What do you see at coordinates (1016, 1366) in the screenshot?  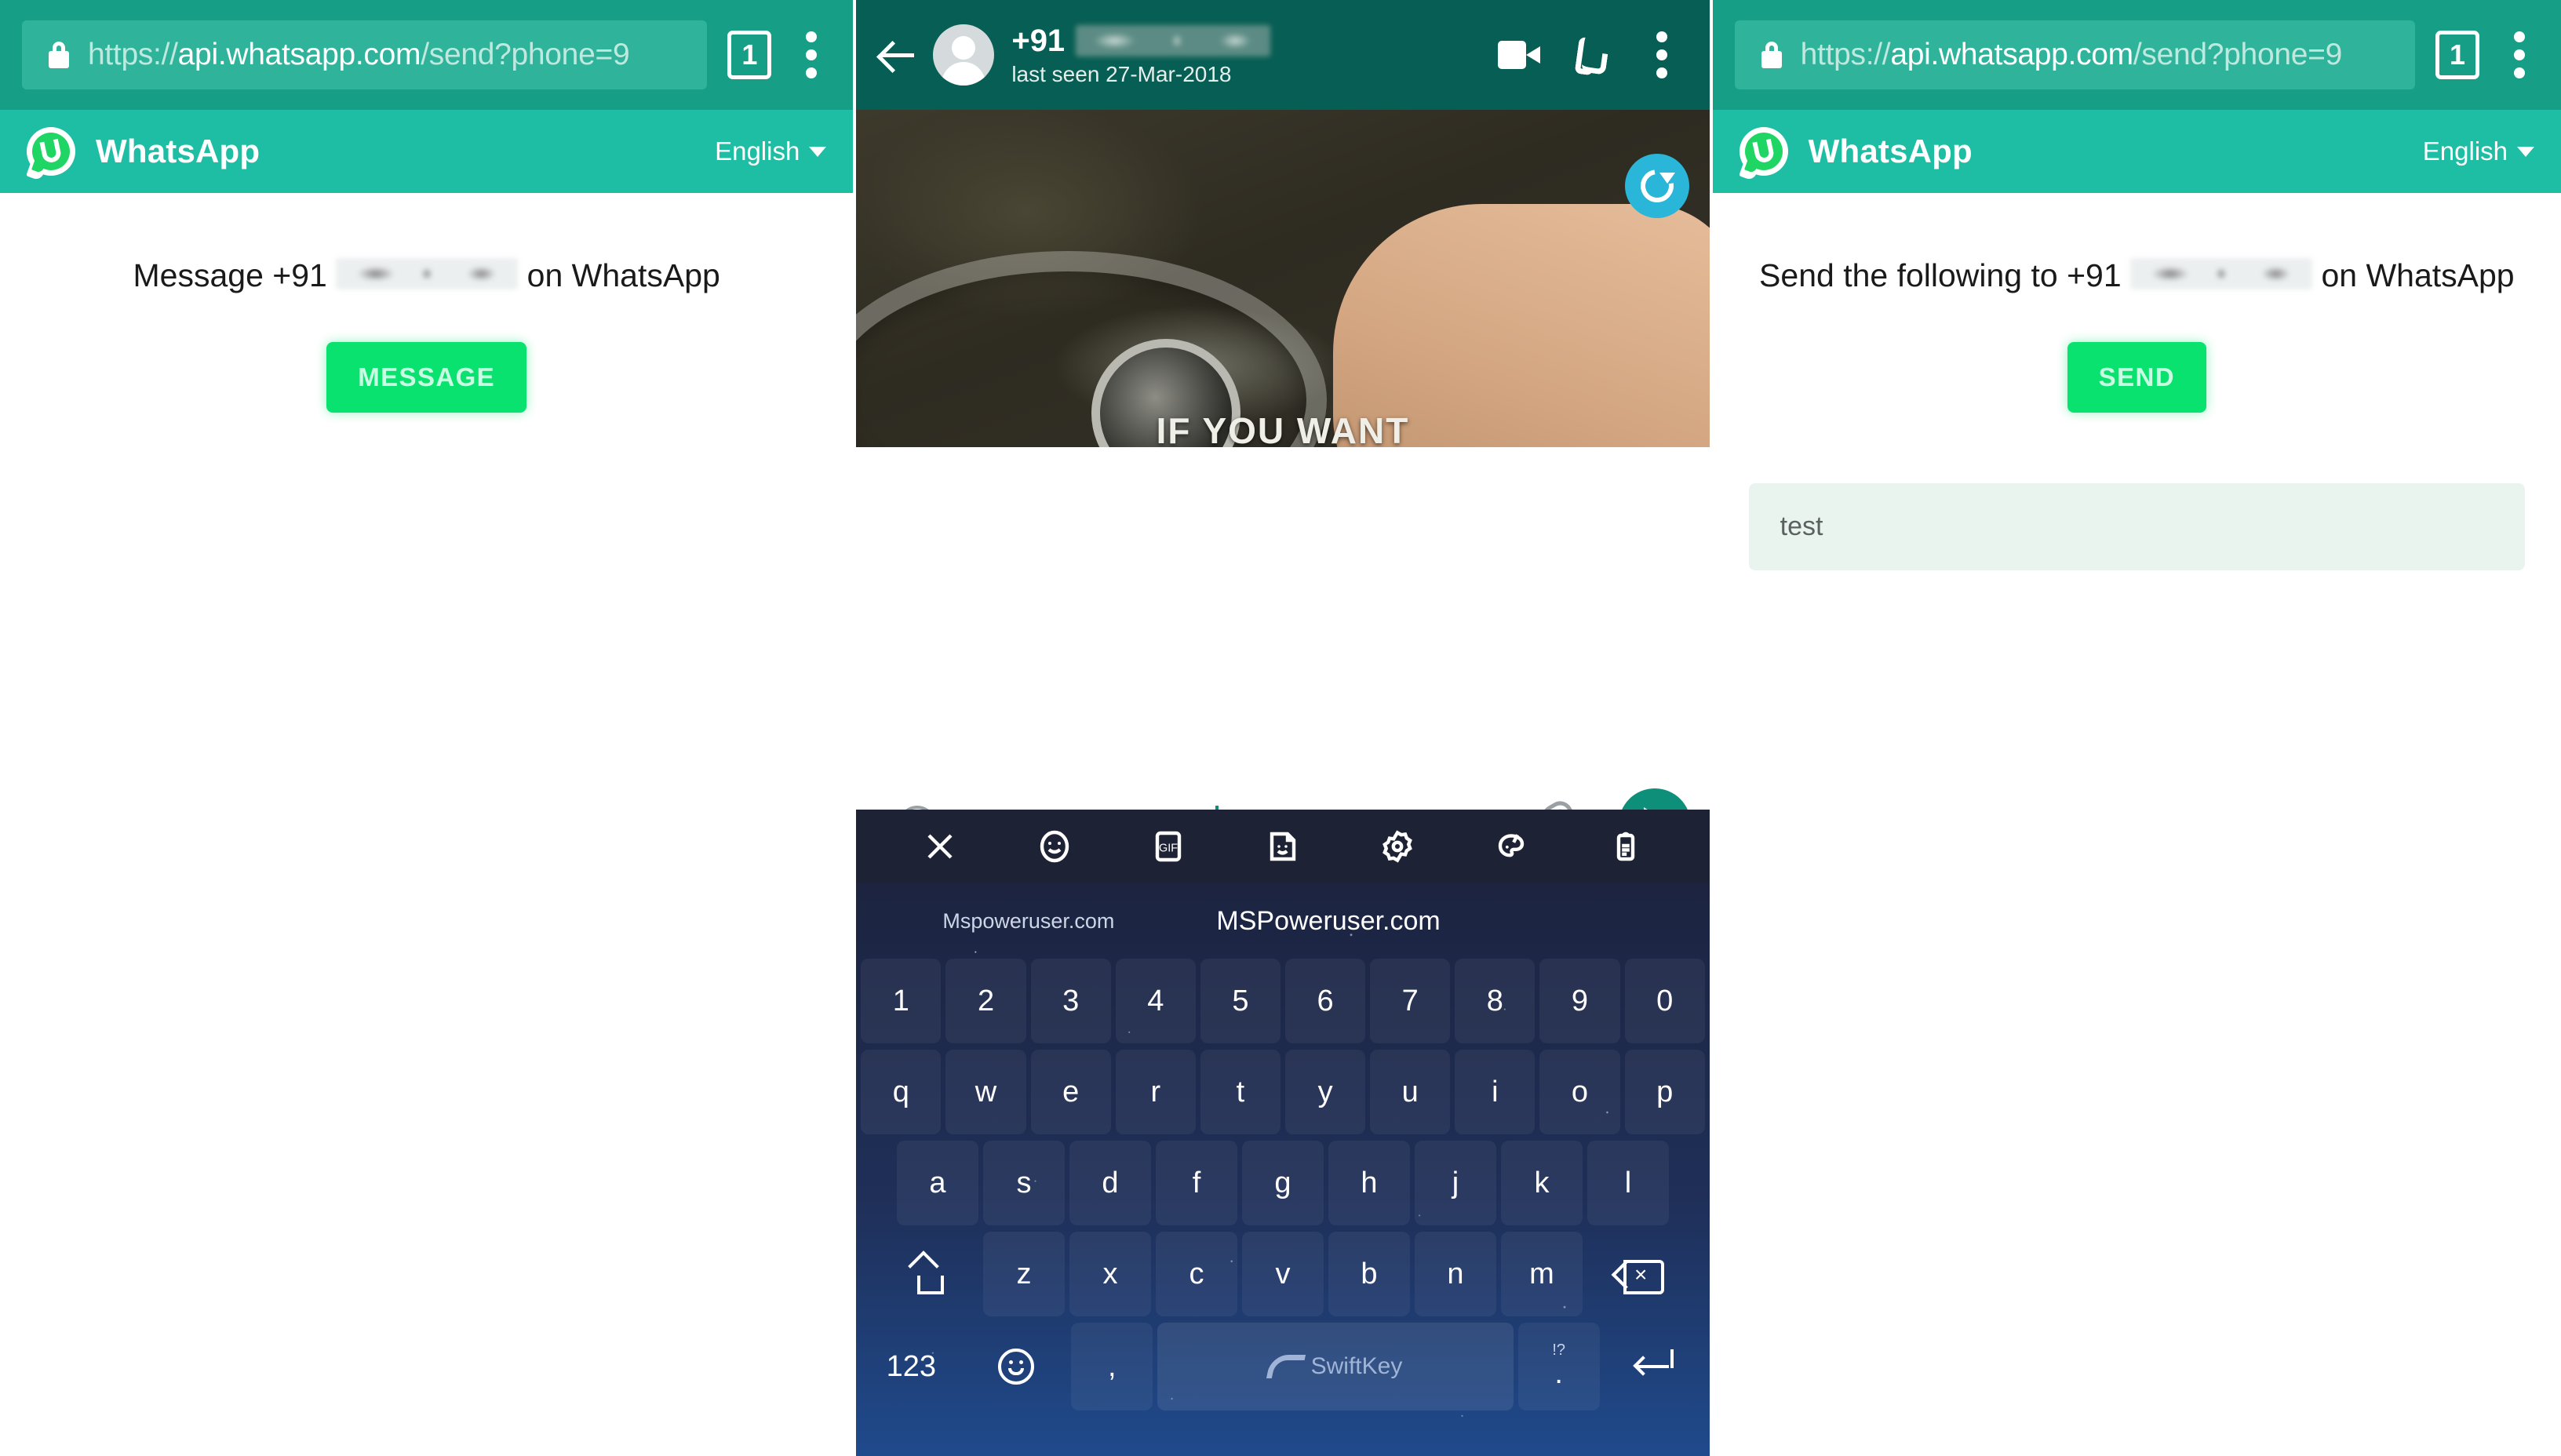 I see `emoji-key-icon` at bounding box center [1016, 1366].